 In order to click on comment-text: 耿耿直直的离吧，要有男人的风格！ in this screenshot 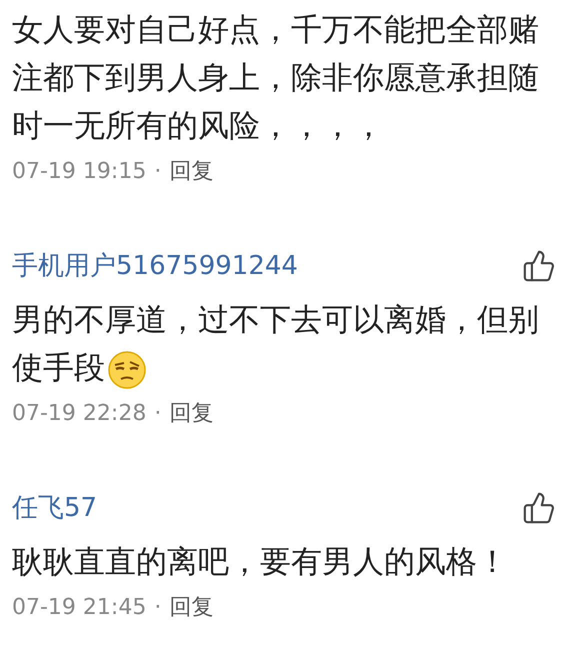, I will do `click(260, 562)`.